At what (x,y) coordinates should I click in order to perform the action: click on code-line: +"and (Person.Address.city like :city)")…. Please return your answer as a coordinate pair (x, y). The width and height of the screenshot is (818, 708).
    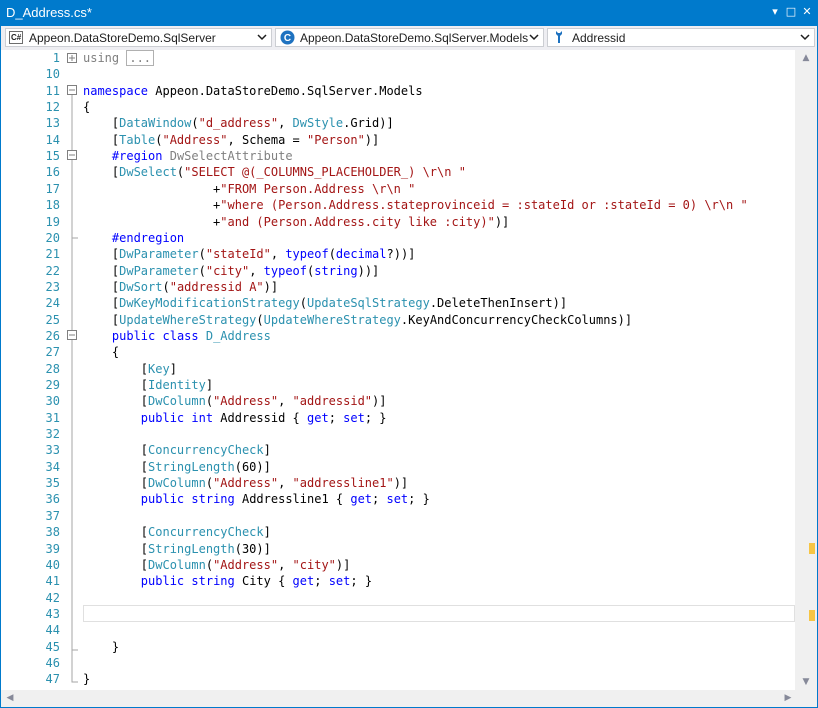
    Looking at the image, I should click on (296, 222).